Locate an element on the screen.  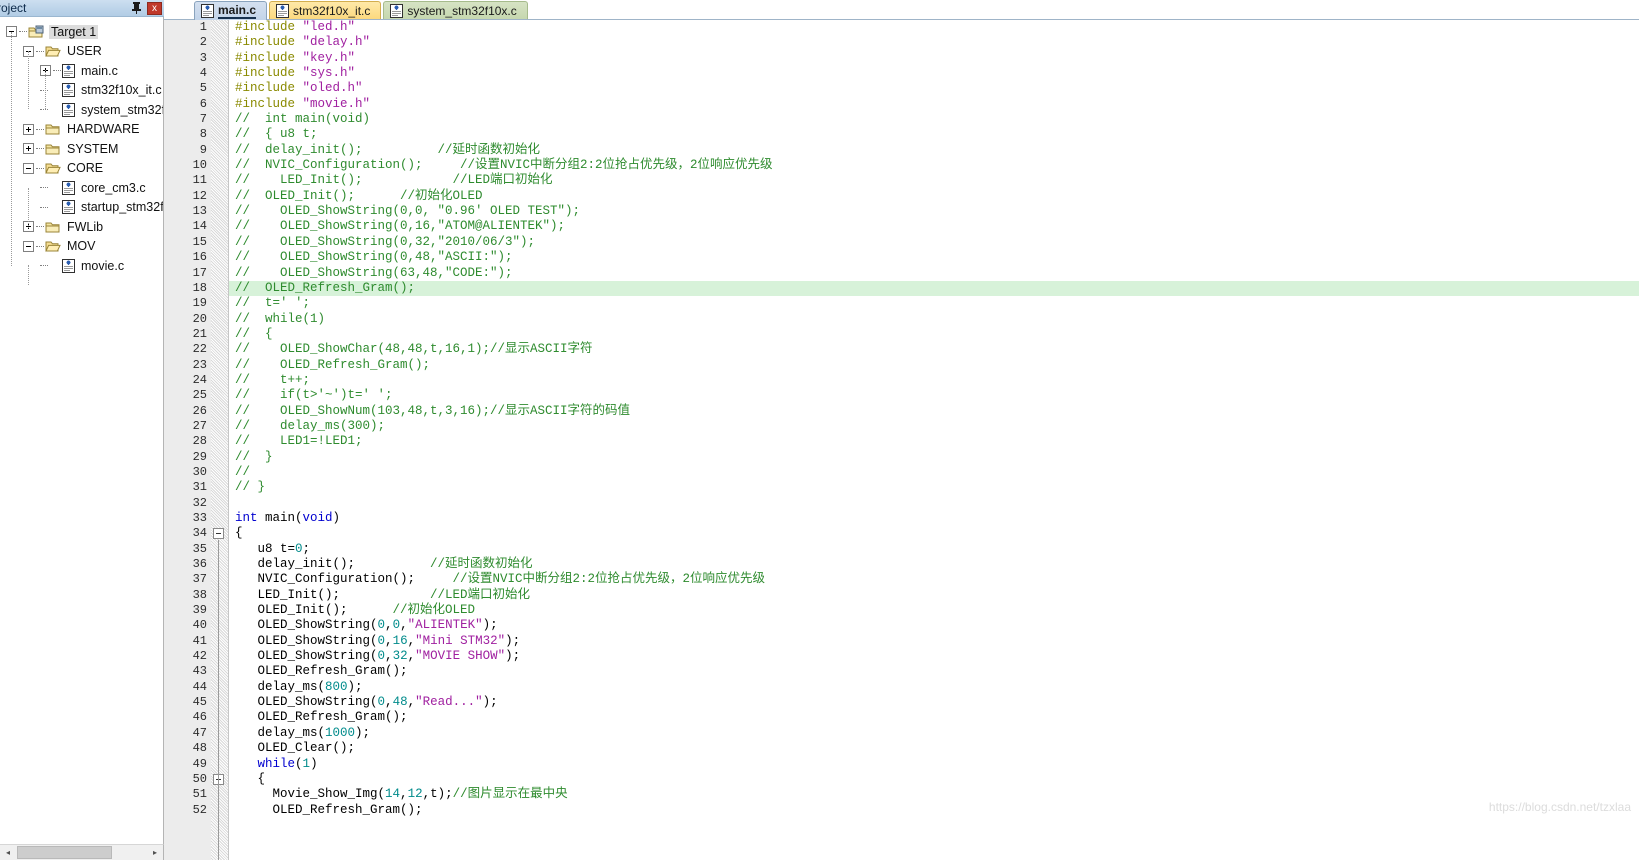
hscroll-right-arrow: ▸ is located at coordinates (155, 852).